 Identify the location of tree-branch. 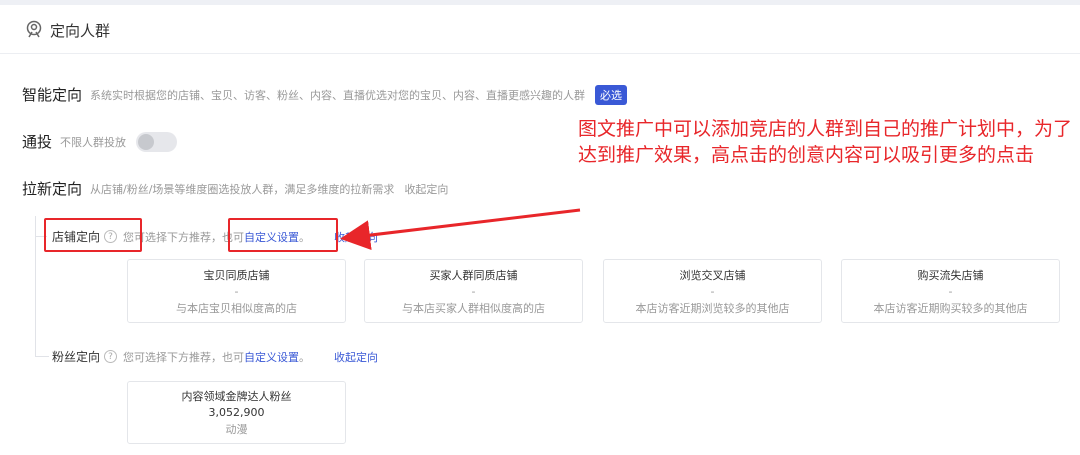
(42, 356).